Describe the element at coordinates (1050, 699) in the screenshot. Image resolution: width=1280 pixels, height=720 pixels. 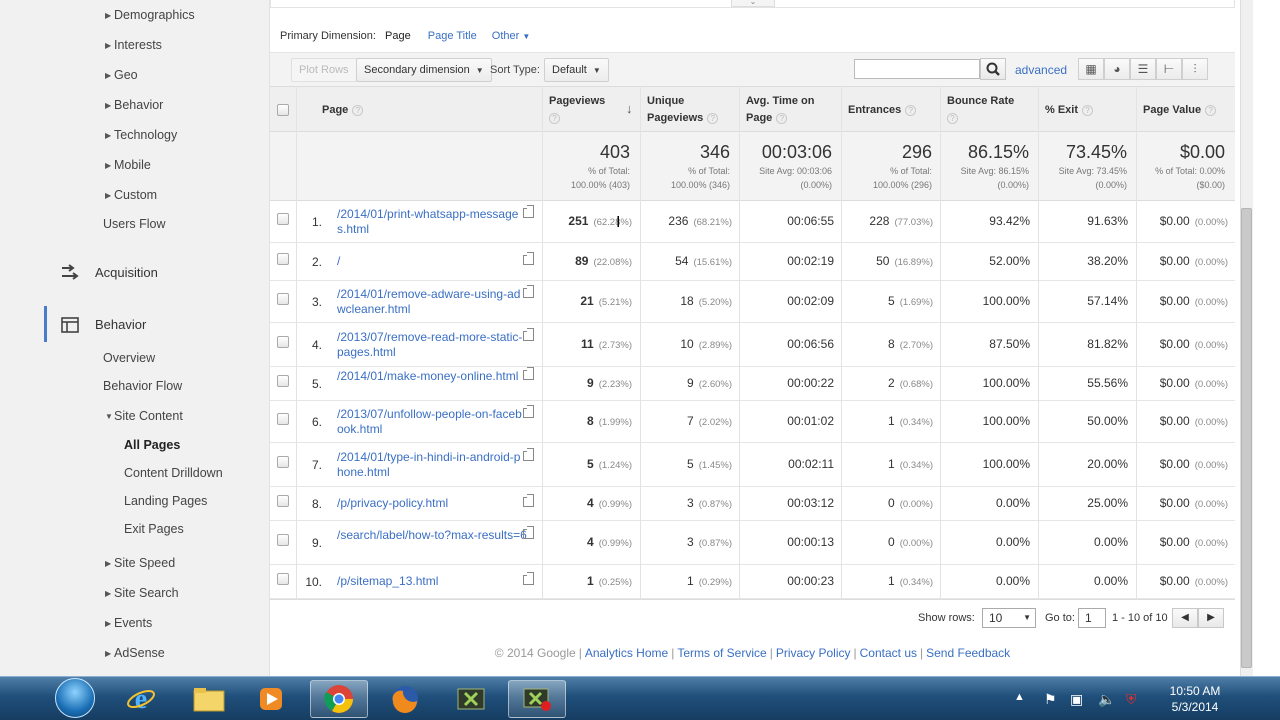
I see `action-center-flag-icon: ⚑` at that location.